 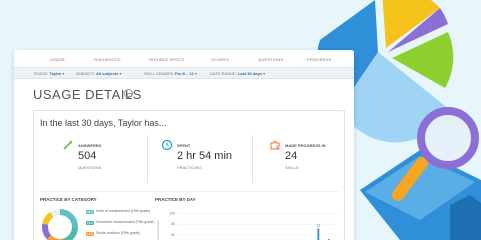 What do you see at coordinates (175, 199) in the screenshot?
I see `day-section-title: Practice by day` at bounding box center [175, 199].